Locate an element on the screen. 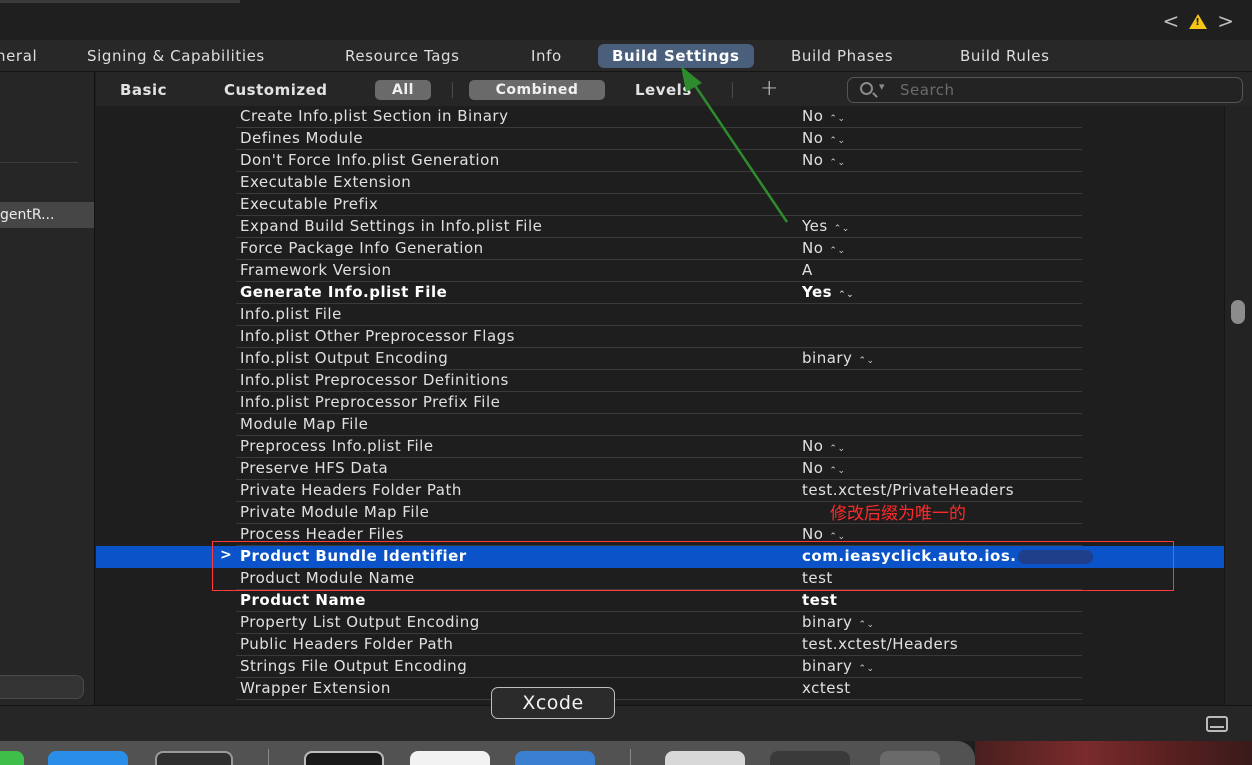 The height and width of the screenshot is (765, 1252). setting-row: Preprocess Info.plist File No ⌃⌄ is located at coordinates (660, 447).